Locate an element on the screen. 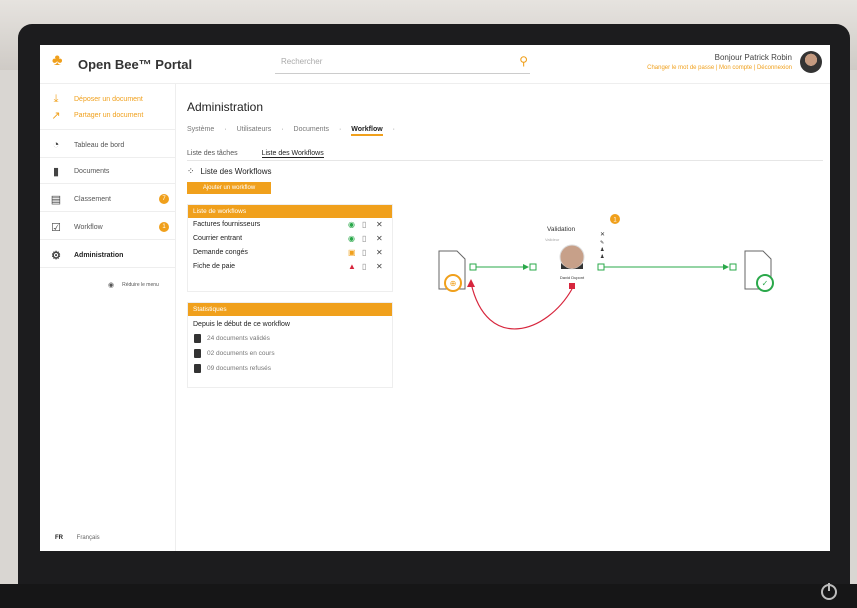  language-selector: FR Français is located at coordinates (77, 538).